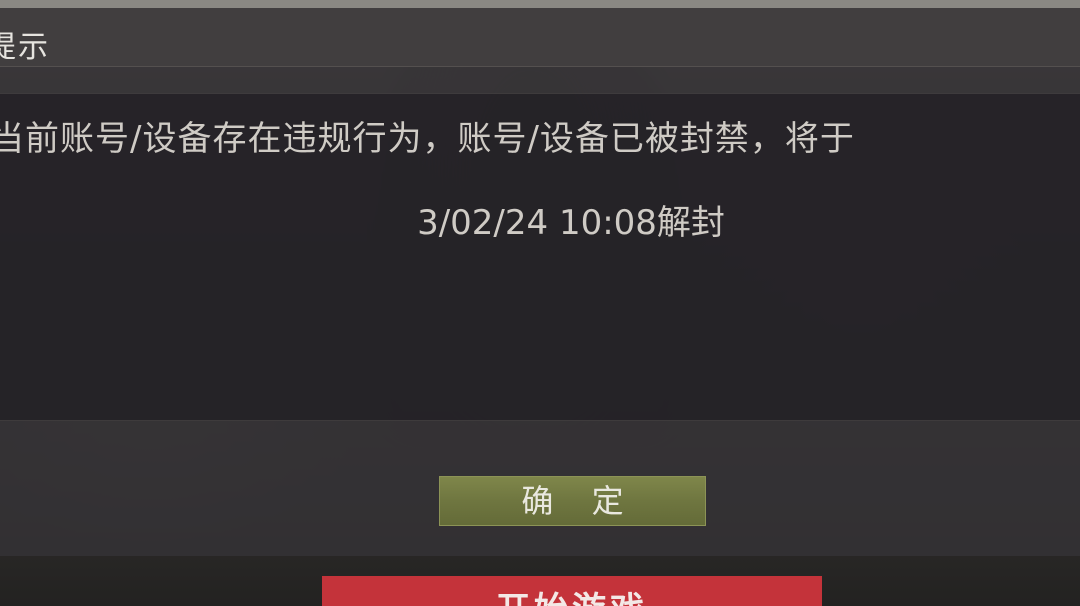 The width and height of the screenshot is (1080, 606). I want to click on ban-message-line-2: 3/02/24 10:08解封, so click(571, 223).